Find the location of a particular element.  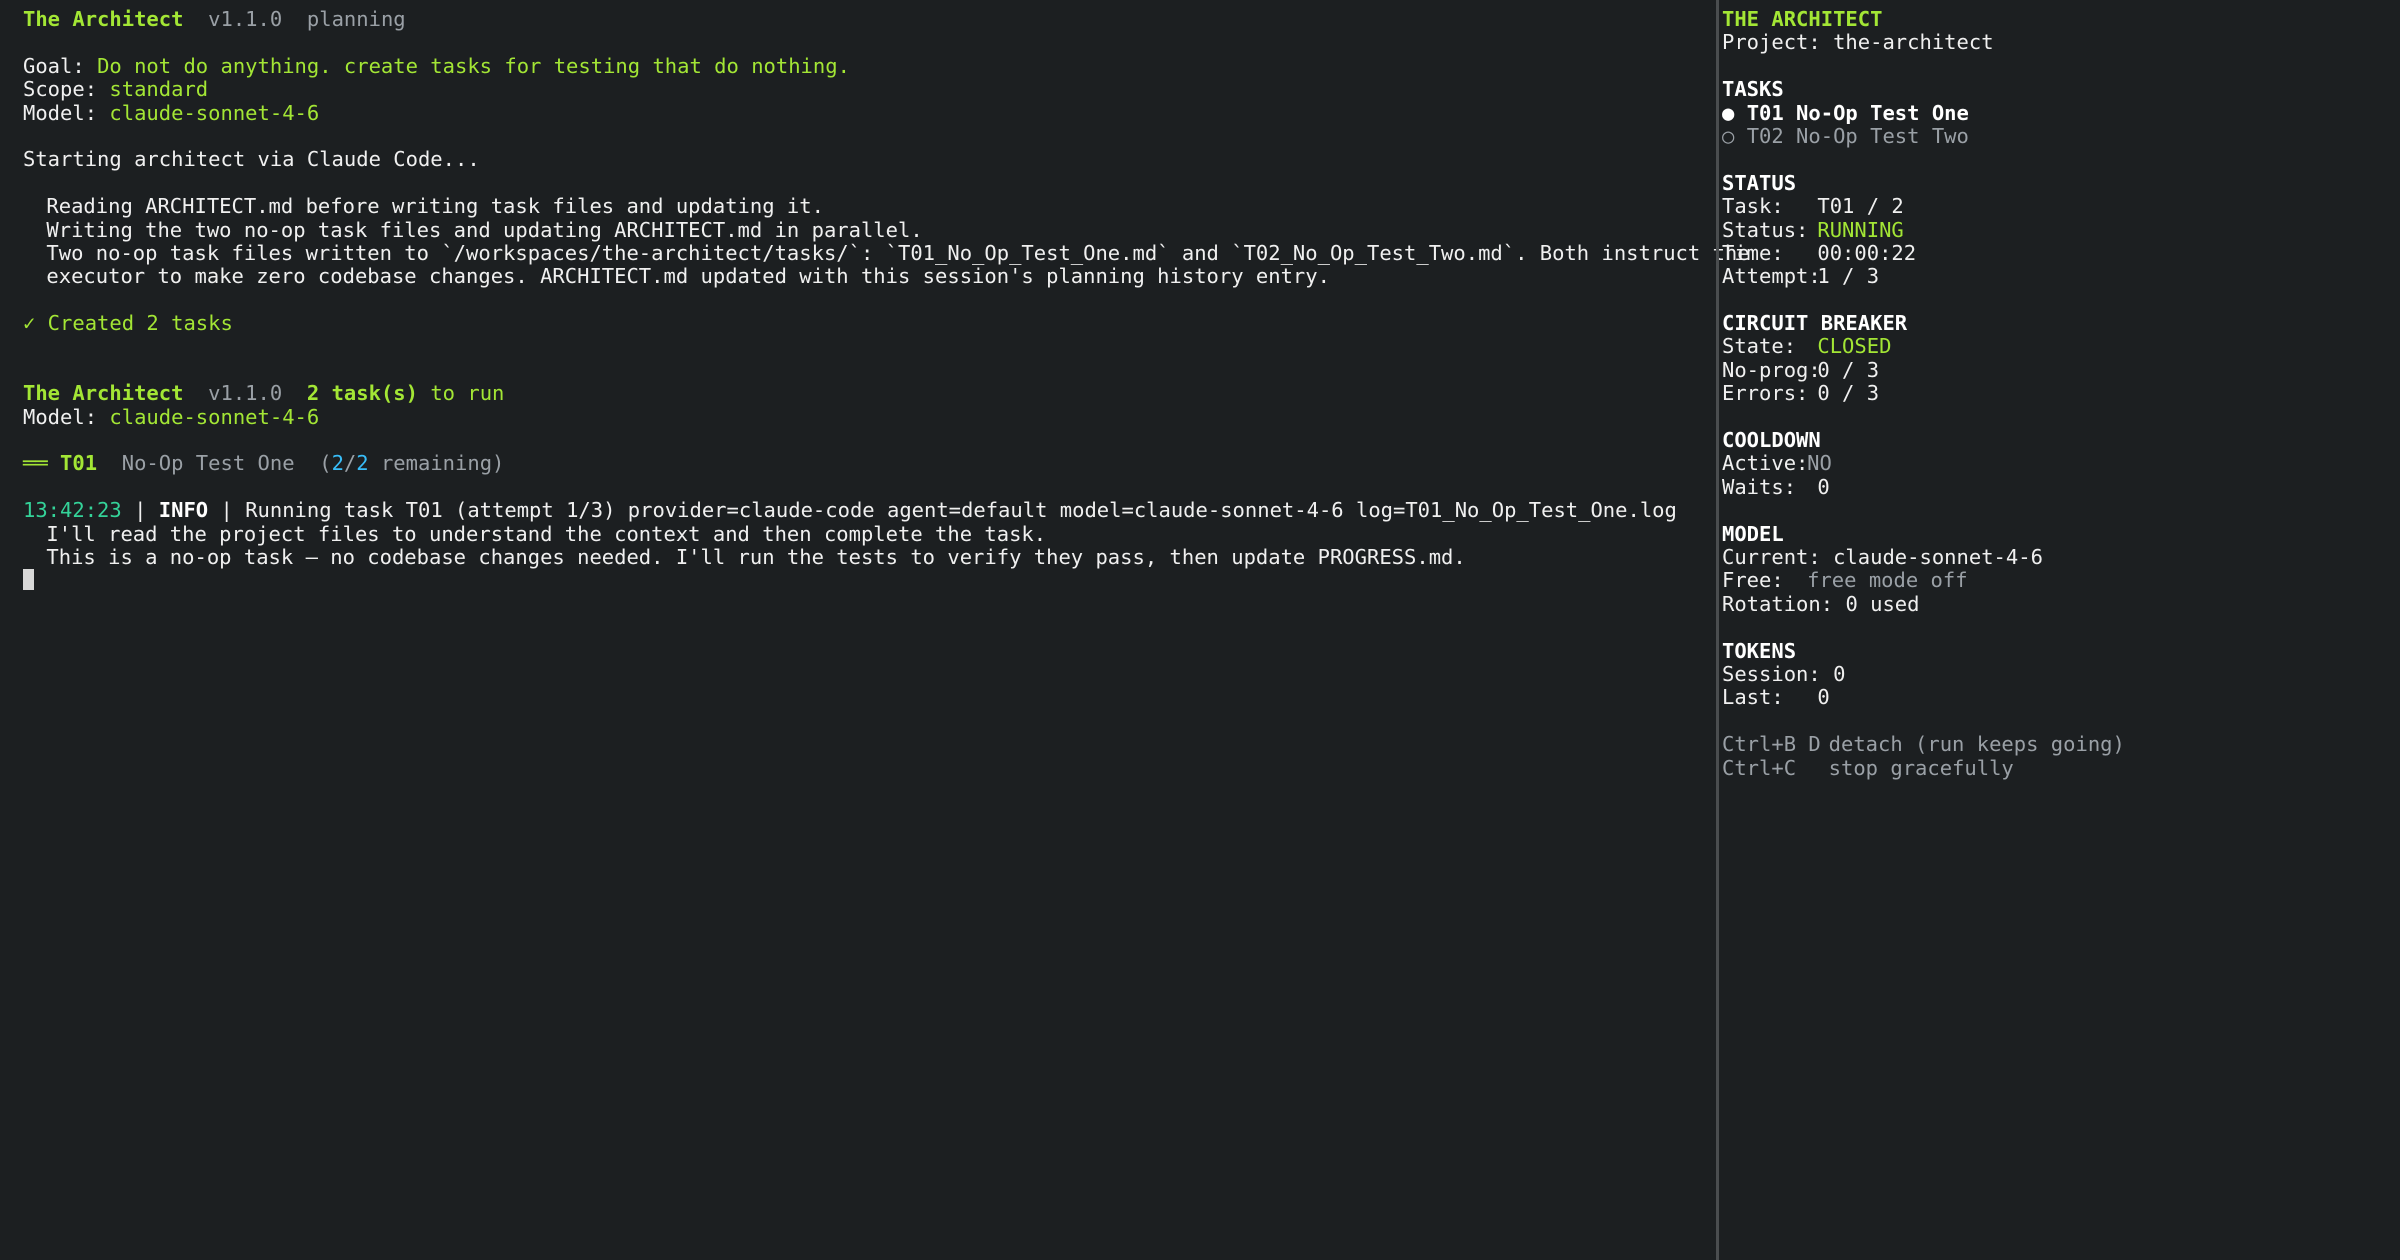

status-task-row: Task: T01 / 2 is located at coordinates (1813, 206).